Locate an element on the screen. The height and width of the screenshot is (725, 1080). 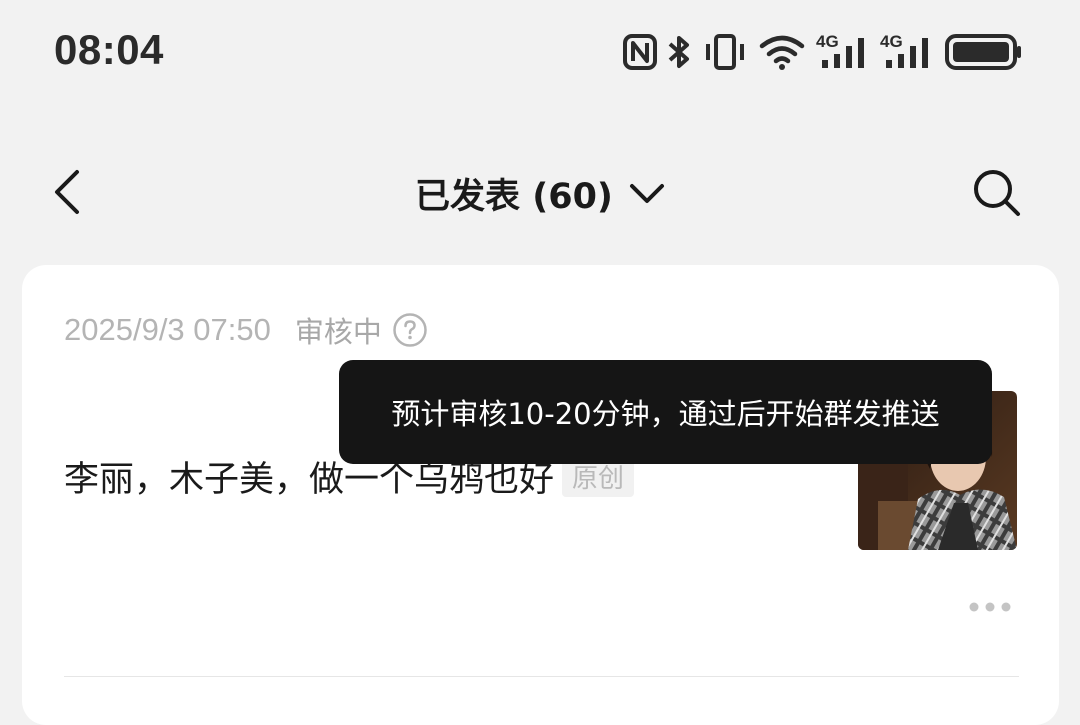
more-dots-icon is located at coordinates (990, 607).